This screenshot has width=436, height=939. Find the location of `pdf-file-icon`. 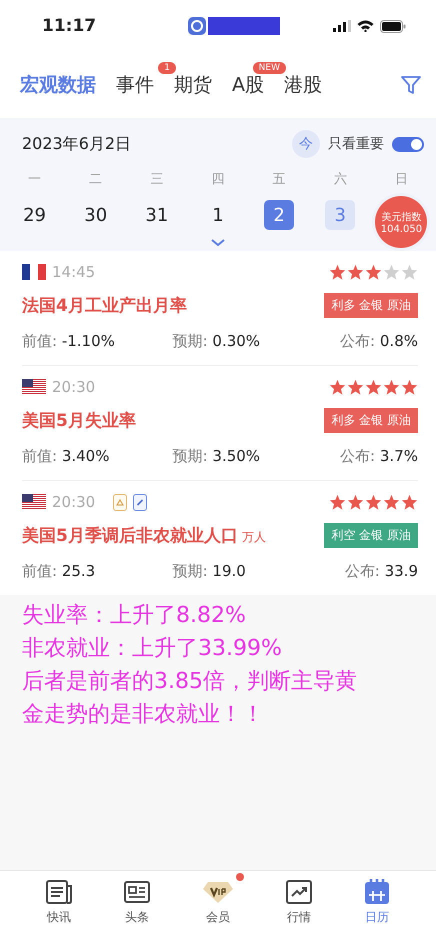

pdf-file-icon is located at coordinates (120, 502).